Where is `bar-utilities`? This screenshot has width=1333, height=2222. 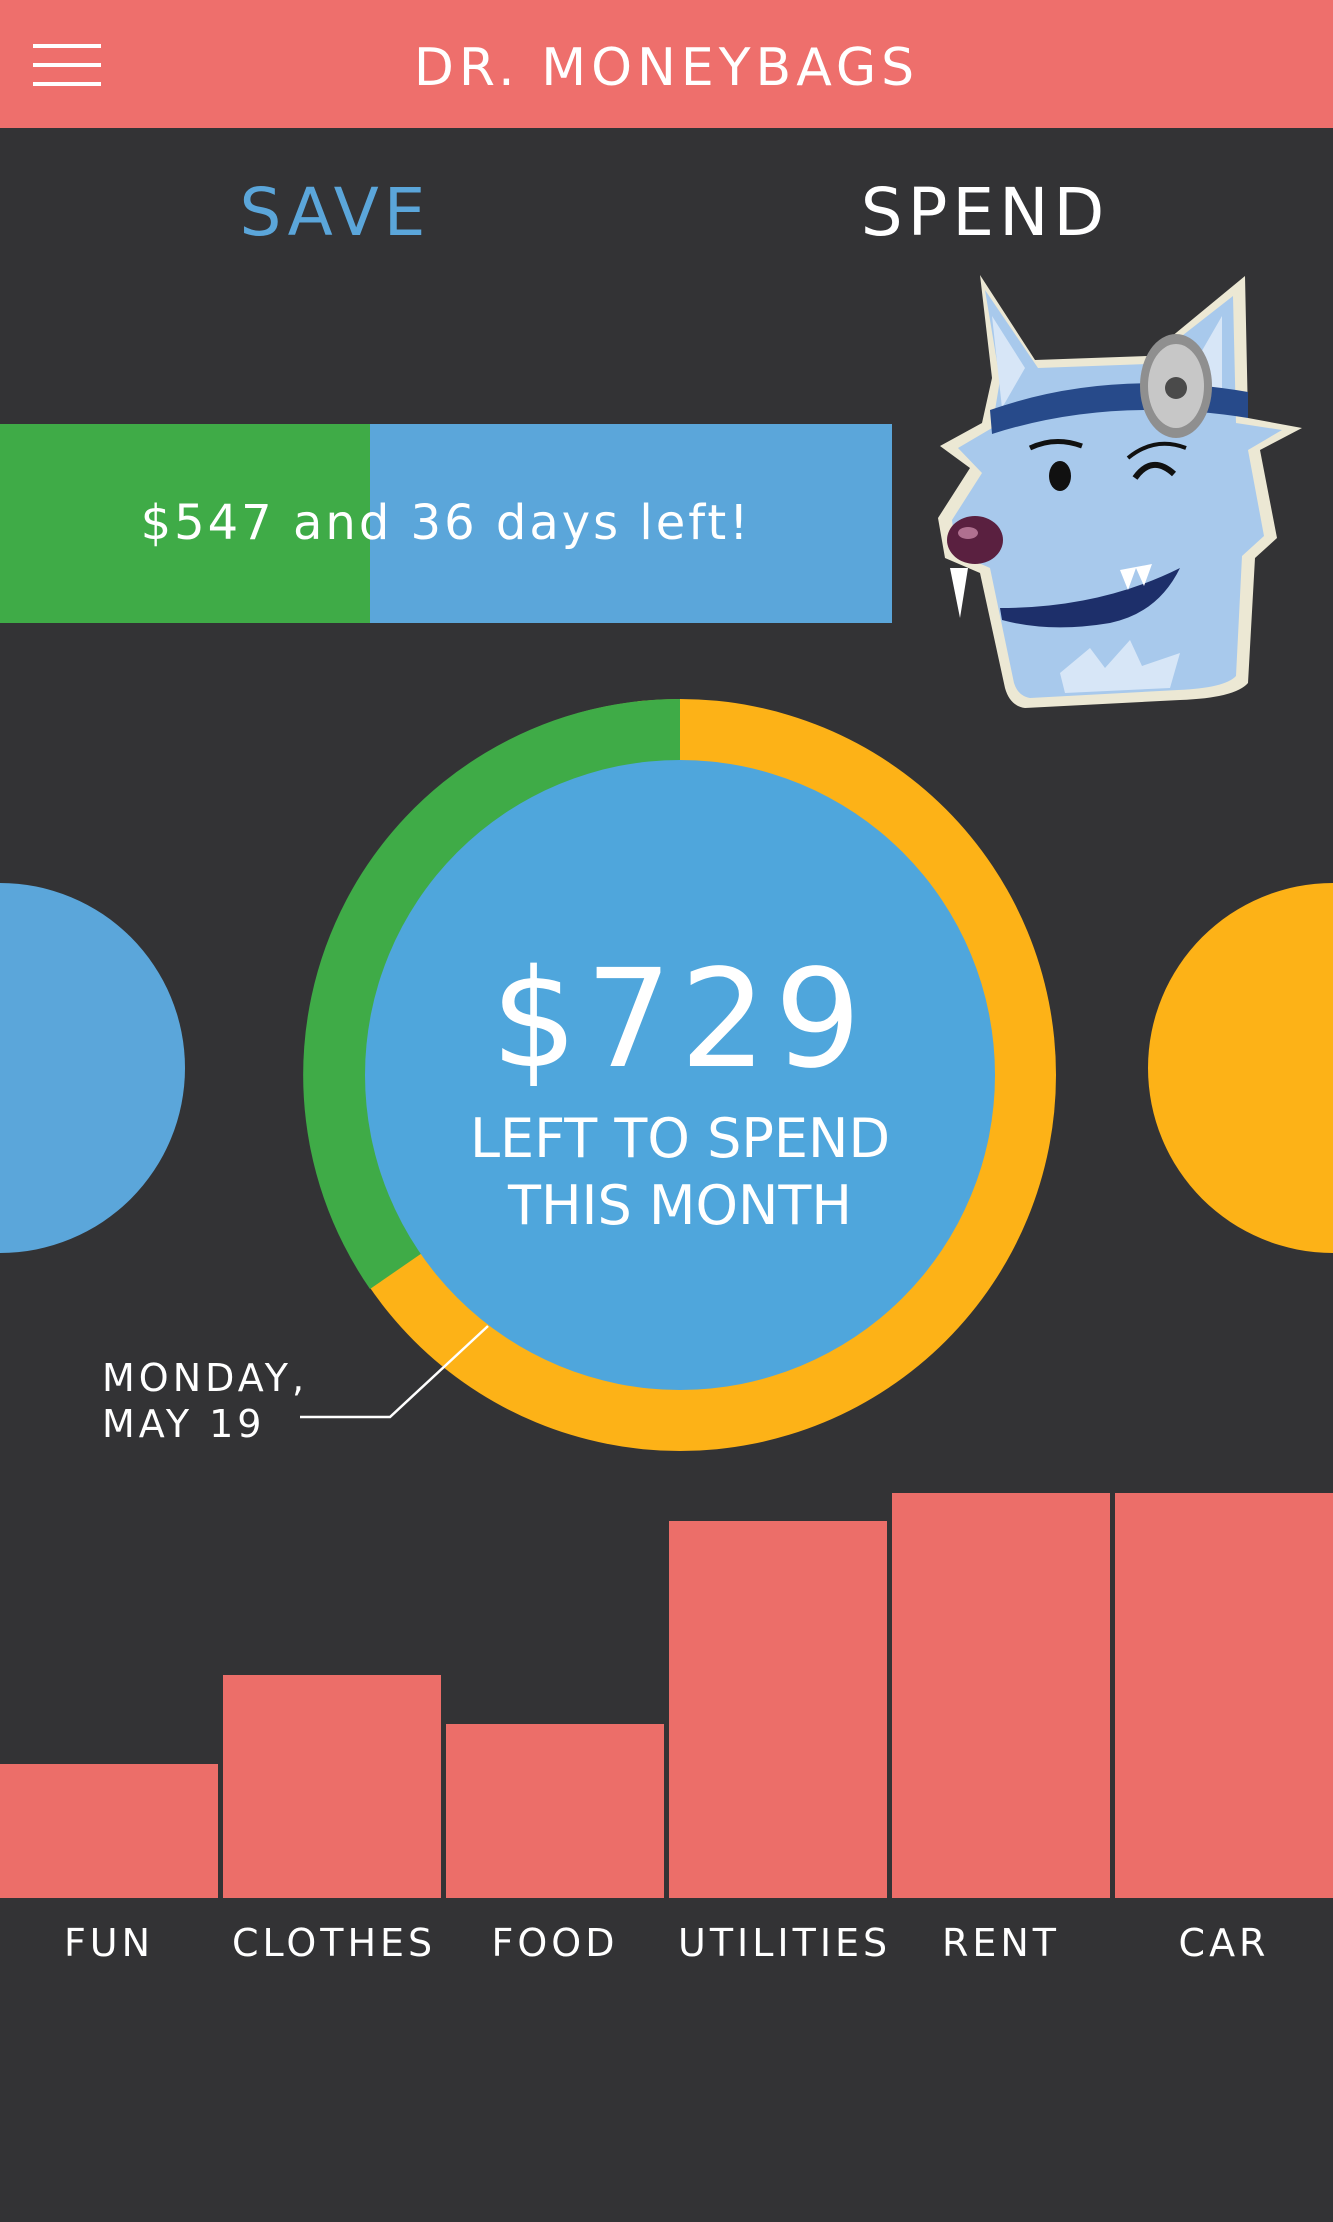
bar-utilities is located at coordinates (778, 1709).